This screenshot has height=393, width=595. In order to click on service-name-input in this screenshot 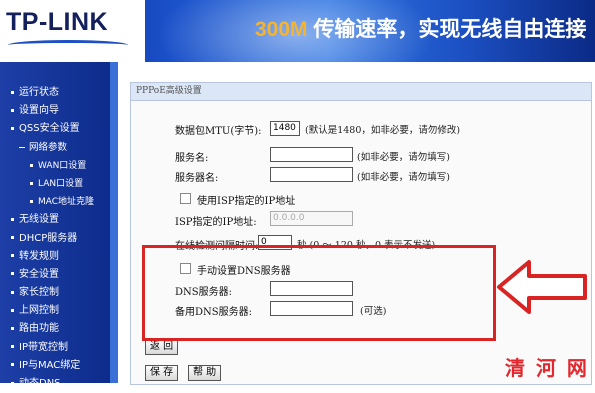, I will do `click(311, 154)`.